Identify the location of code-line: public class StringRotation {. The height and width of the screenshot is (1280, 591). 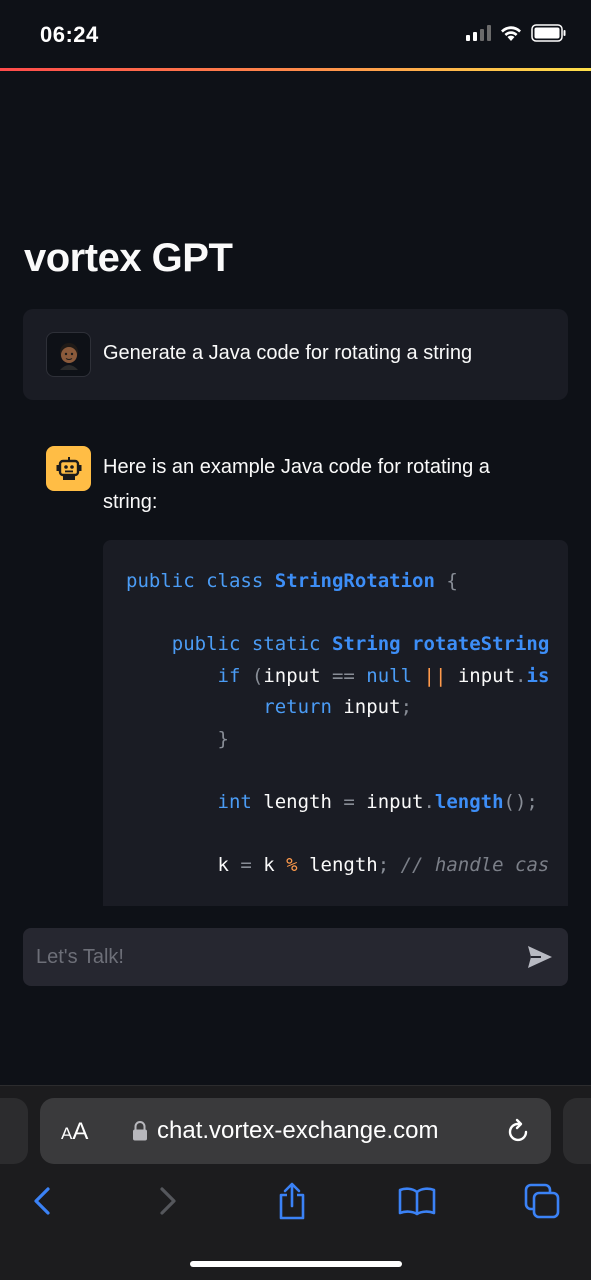
(292, 581).